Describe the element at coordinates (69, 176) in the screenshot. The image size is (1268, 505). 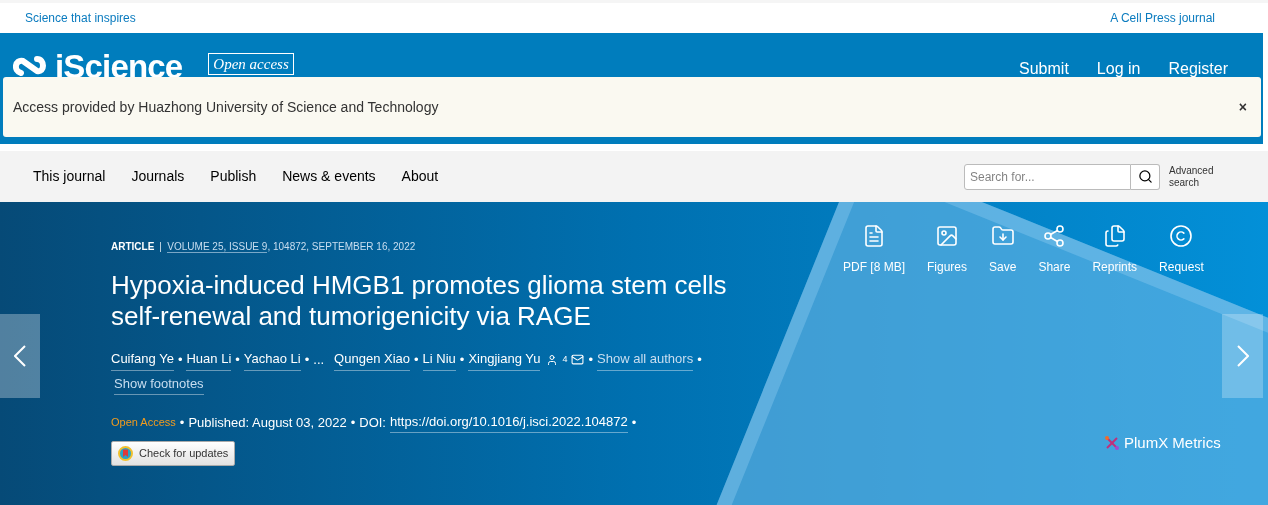
I see `nav-link: This journal` at that location.